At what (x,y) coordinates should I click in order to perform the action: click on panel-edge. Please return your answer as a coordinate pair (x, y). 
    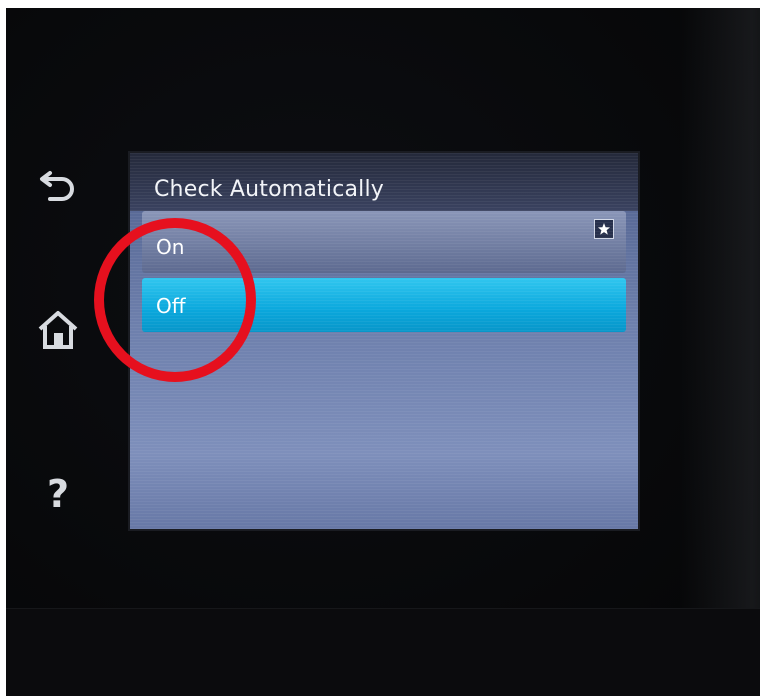
    Looking at the image, I should click on (383, 652).